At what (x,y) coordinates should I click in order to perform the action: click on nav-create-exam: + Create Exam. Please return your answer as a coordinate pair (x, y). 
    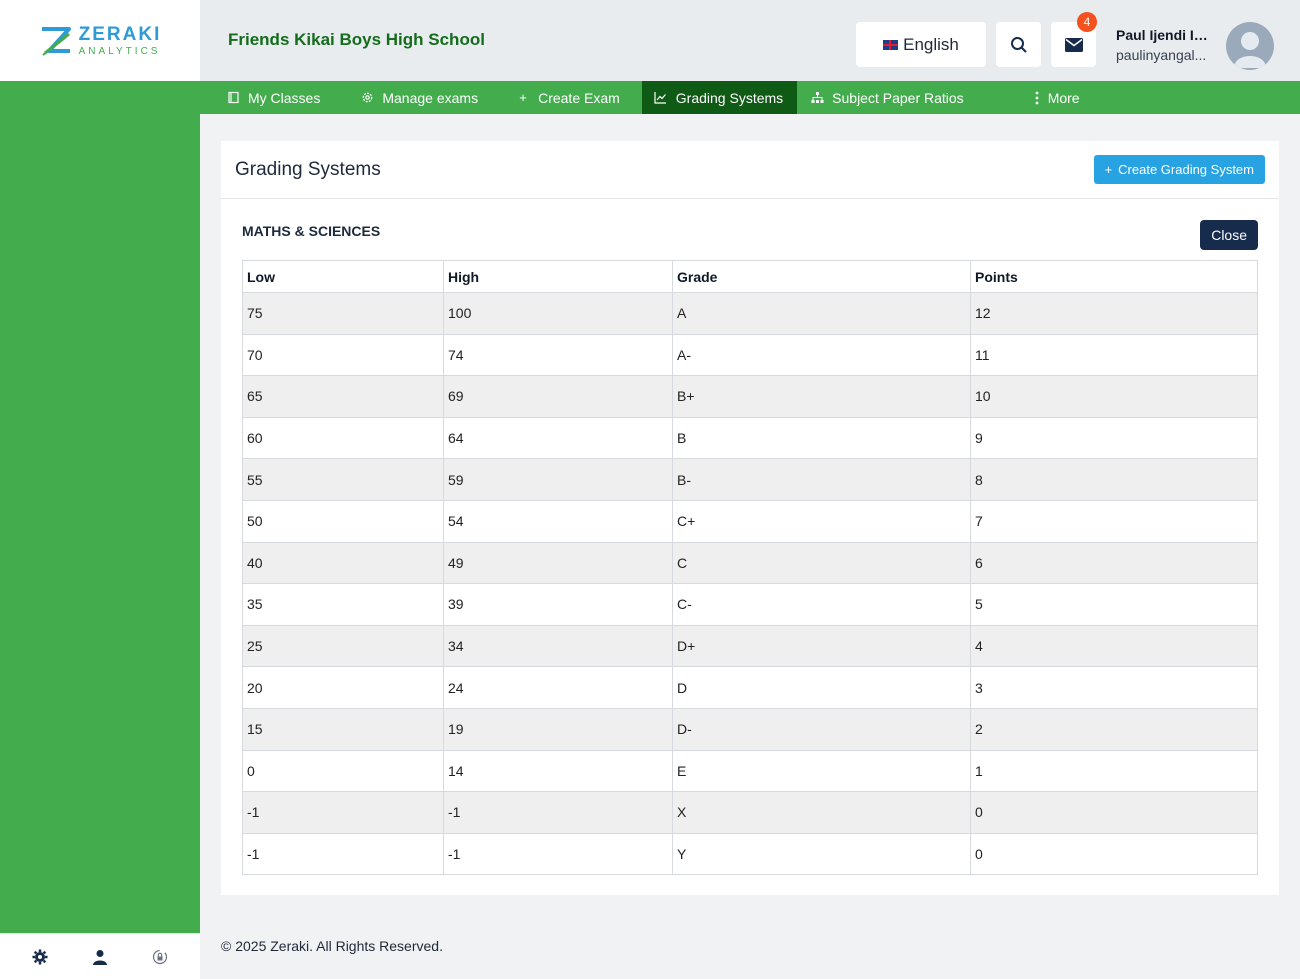
    Looking at the image, I should click on (572, 97).